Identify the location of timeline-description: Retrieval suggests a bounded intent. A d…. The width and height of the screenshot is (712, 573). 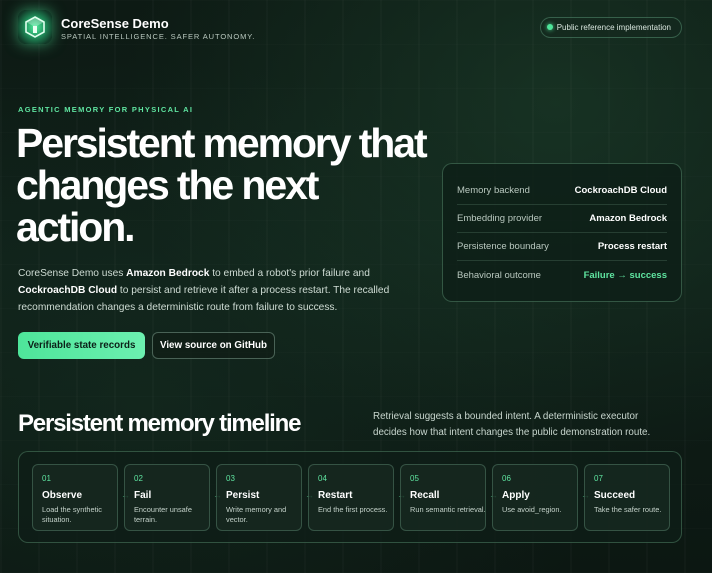
(512, 424).